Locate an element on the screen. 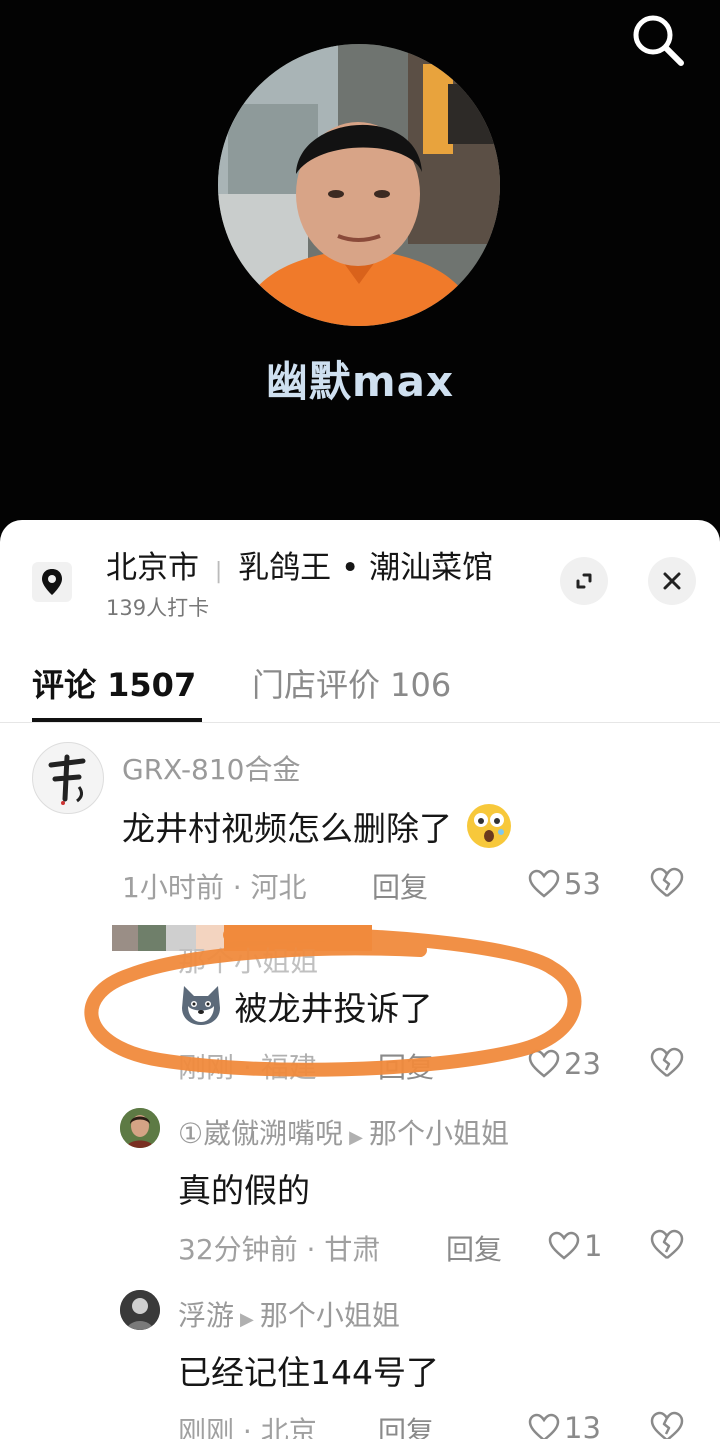 The image size is (720, 1439). profile-photo is located at coordinates (359, 185).